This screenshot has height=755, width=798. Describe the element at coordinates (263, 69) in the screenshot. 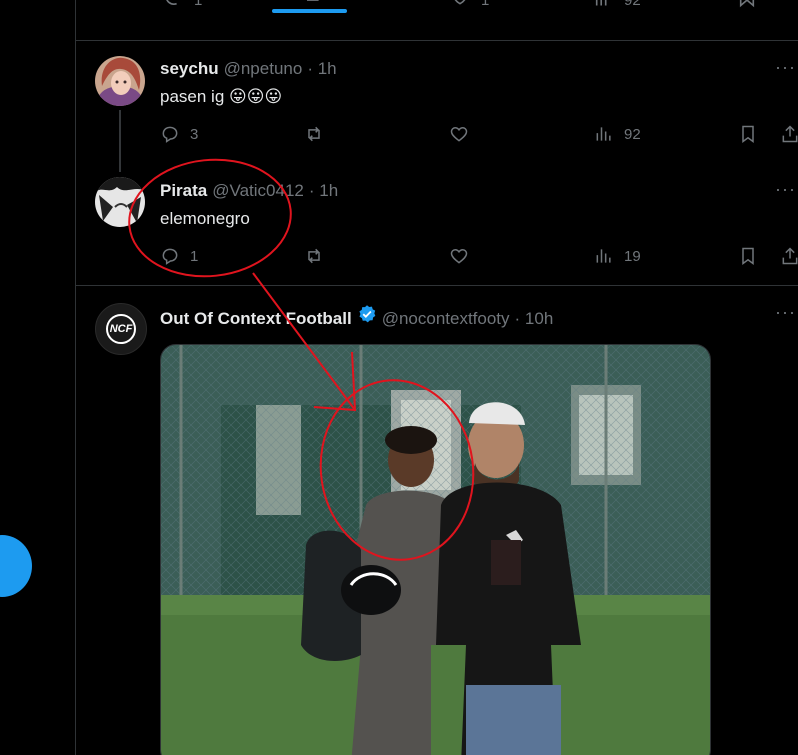

I see `handle: @npetuno` at that location.